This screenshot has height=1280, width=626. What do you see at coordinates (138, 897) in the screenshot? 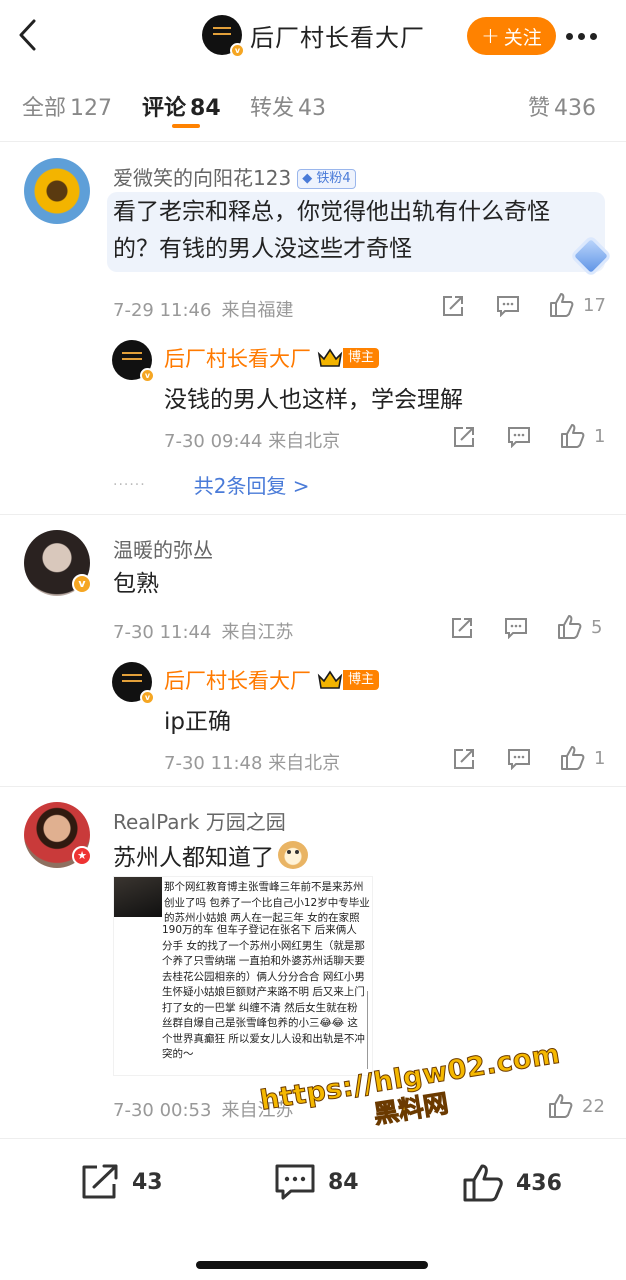
I see `image-photo-thumbnail` at bounding box center [138, 897].